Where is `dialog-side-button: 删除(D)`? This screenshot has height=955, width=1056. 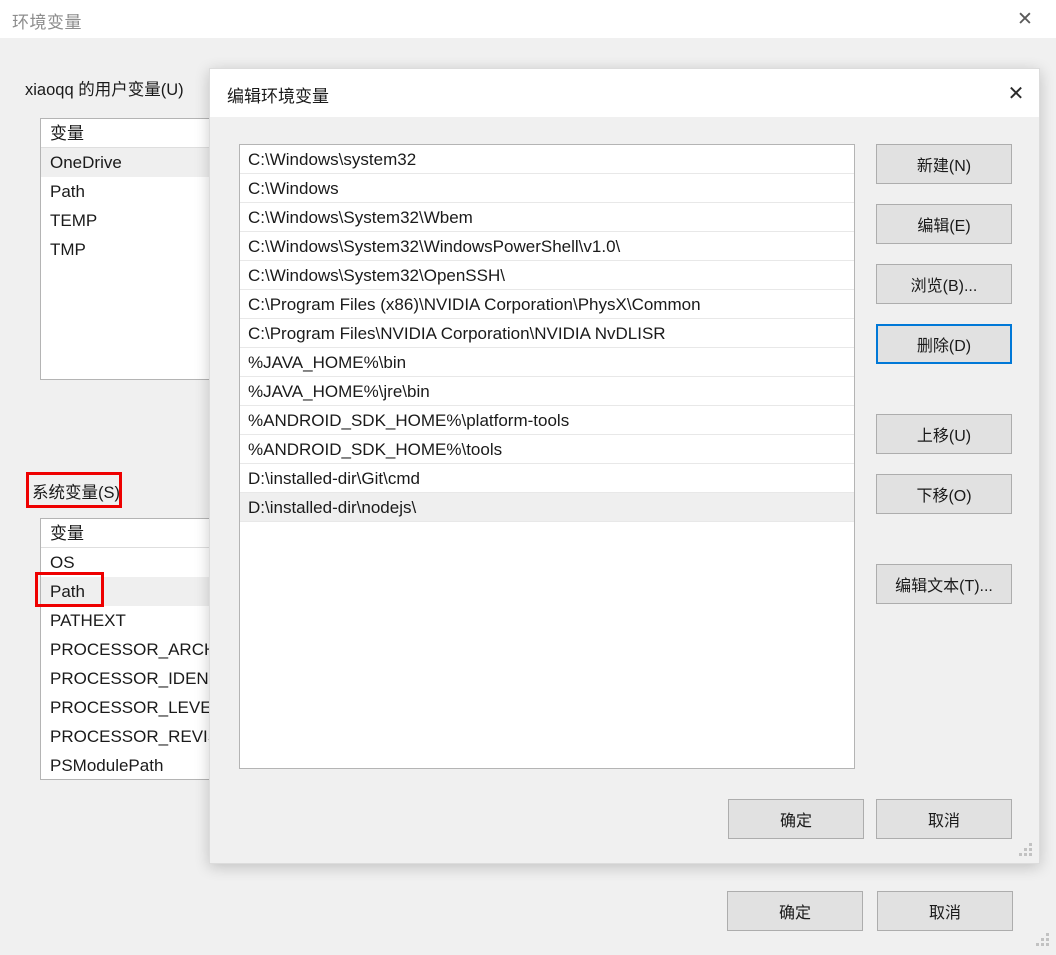 dialog-side-button: 删除(D) is located at coordinates (944, 344).